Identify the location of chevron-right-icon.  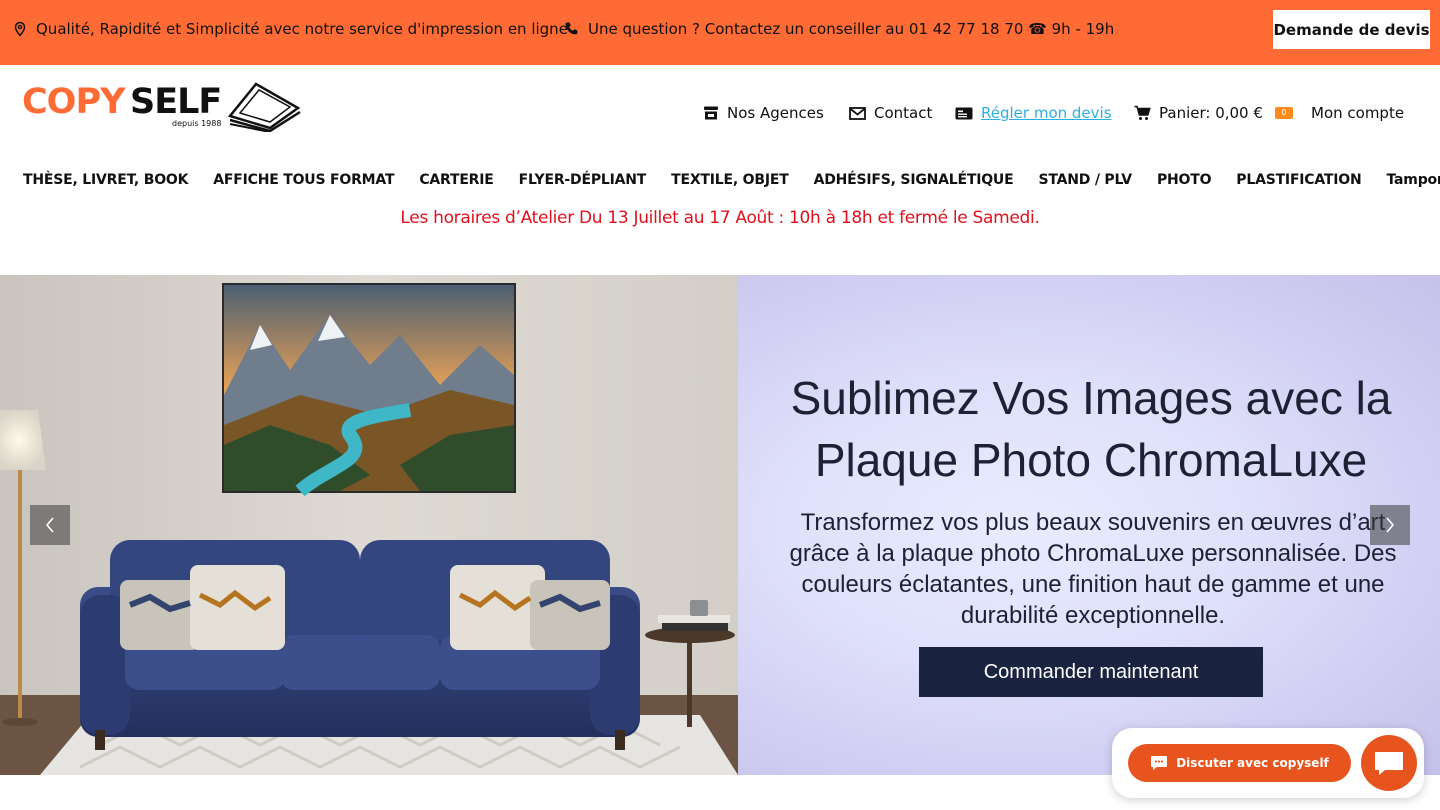
(1390, 525).